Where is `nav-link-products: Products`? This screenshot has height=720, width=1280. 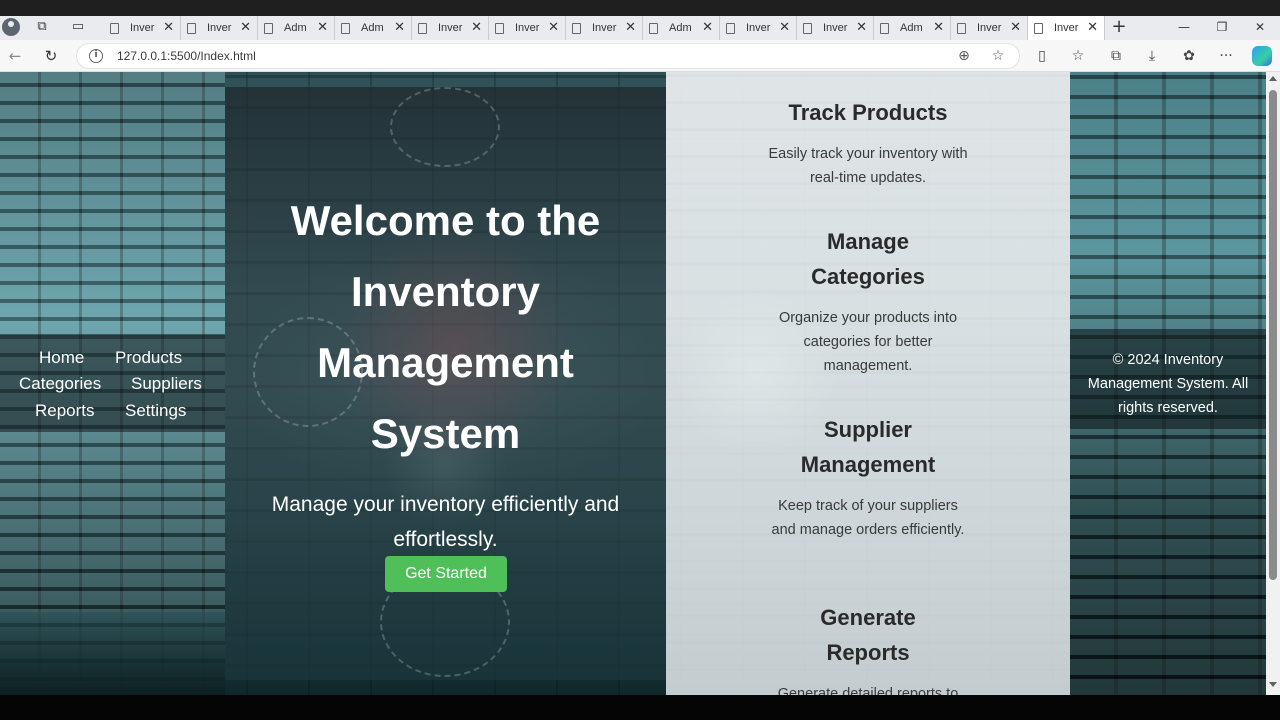 nav-link-products: Products is located at coordinates (148, 358).